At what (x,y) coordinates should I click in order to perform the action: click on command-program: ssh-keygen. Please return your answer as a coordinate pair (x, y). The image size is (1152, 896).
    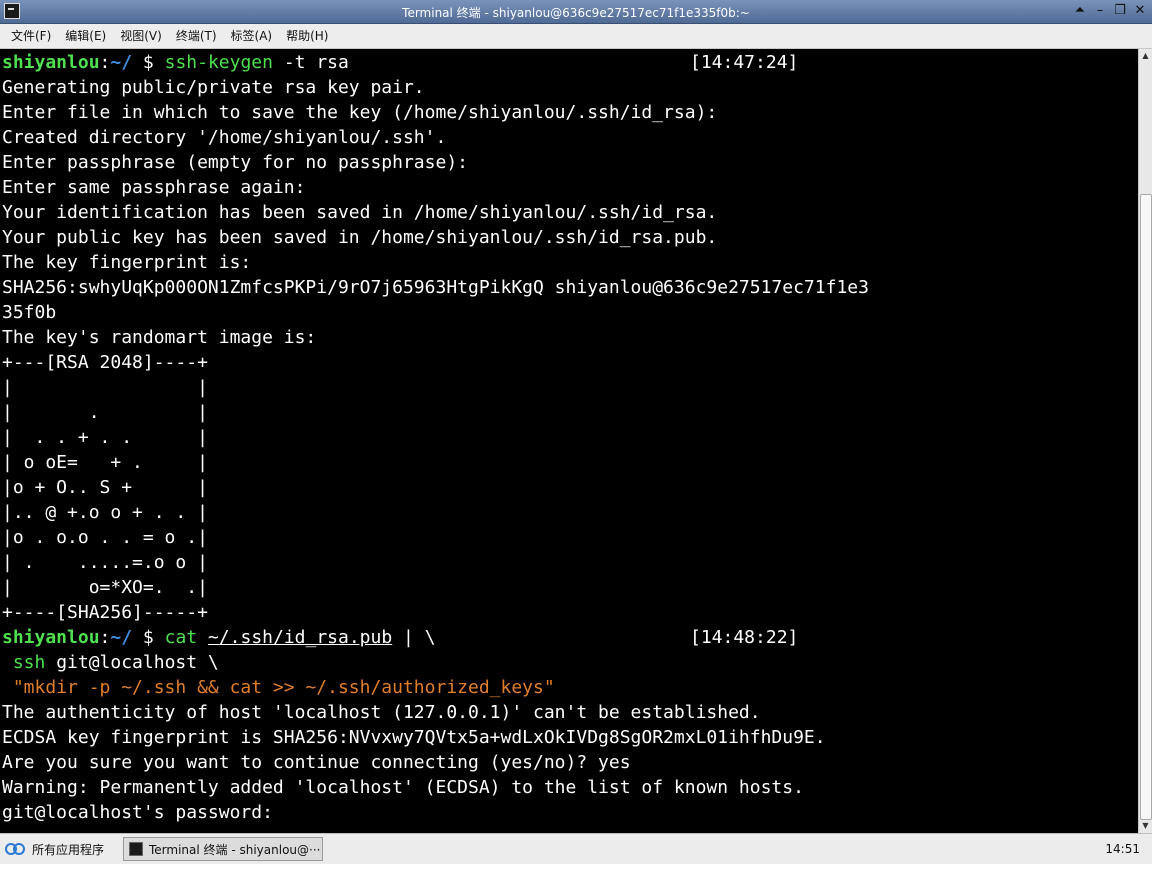
    Looking at the image, I should click on (218, 62).